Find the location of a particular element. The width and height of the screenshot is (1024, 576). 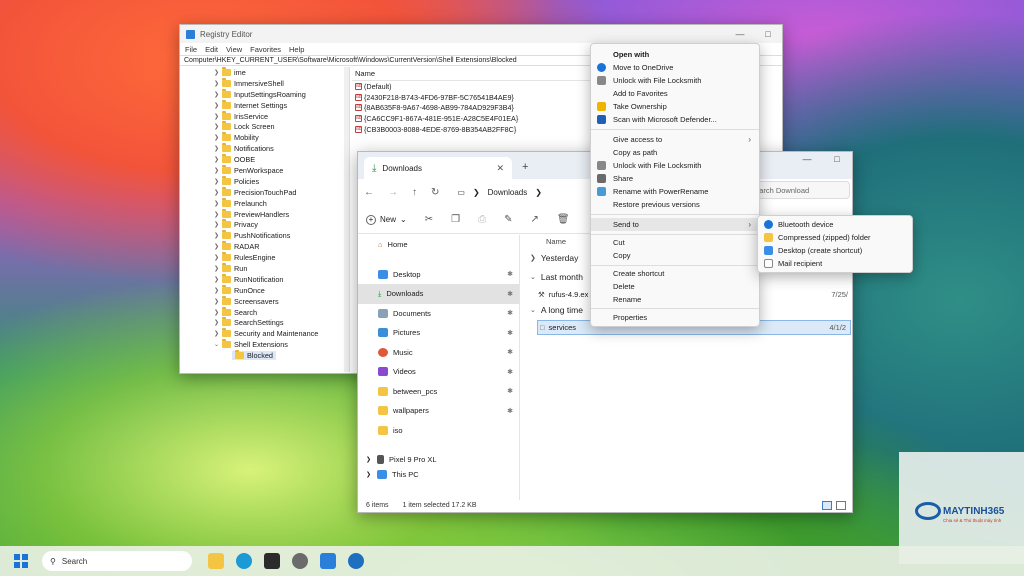

paste-icon: ⎙ is located at coordinates (482, 219).